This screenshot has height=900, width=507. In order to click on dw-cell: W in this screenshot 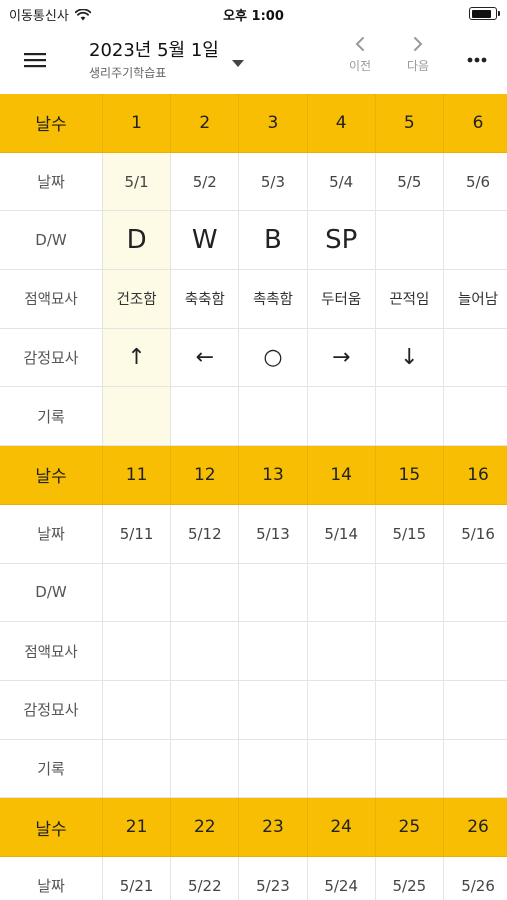, I will do `click(205, 240)`.